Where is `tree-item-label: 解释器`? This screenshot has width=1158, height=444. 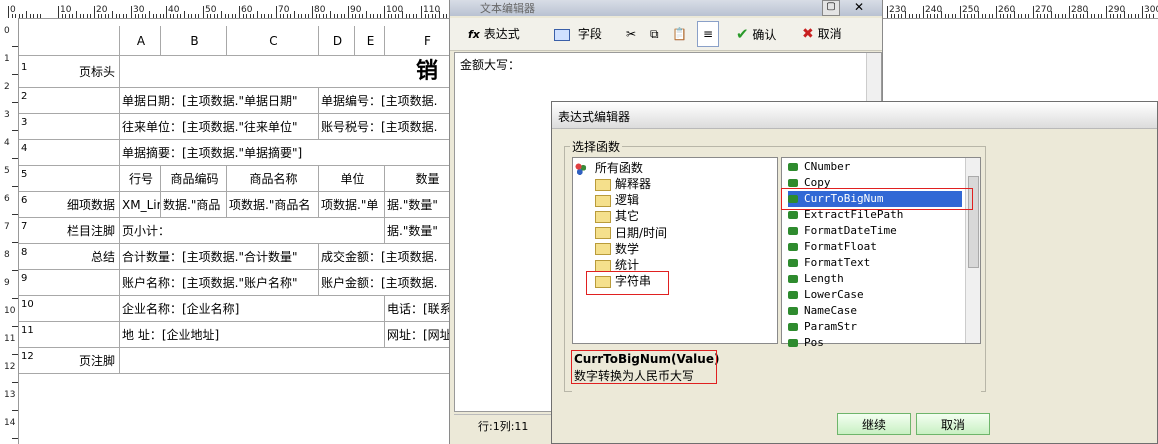 tree-item-label: 解释器 is located at coordinates (633, 184).